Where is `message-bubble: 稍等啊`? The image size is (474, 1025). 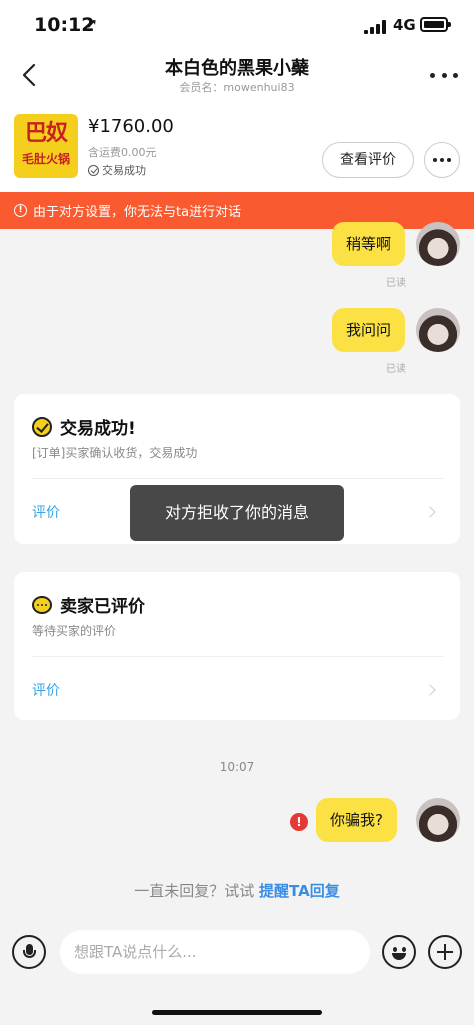
message-bubble: 稍等啊 is located at coordinates (369, 244).